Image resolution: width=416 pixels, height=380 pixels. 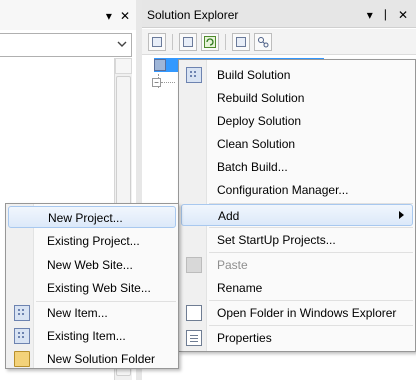 I want to click on left-titlebar: ▾ ✕, so click(x=68, y=15).